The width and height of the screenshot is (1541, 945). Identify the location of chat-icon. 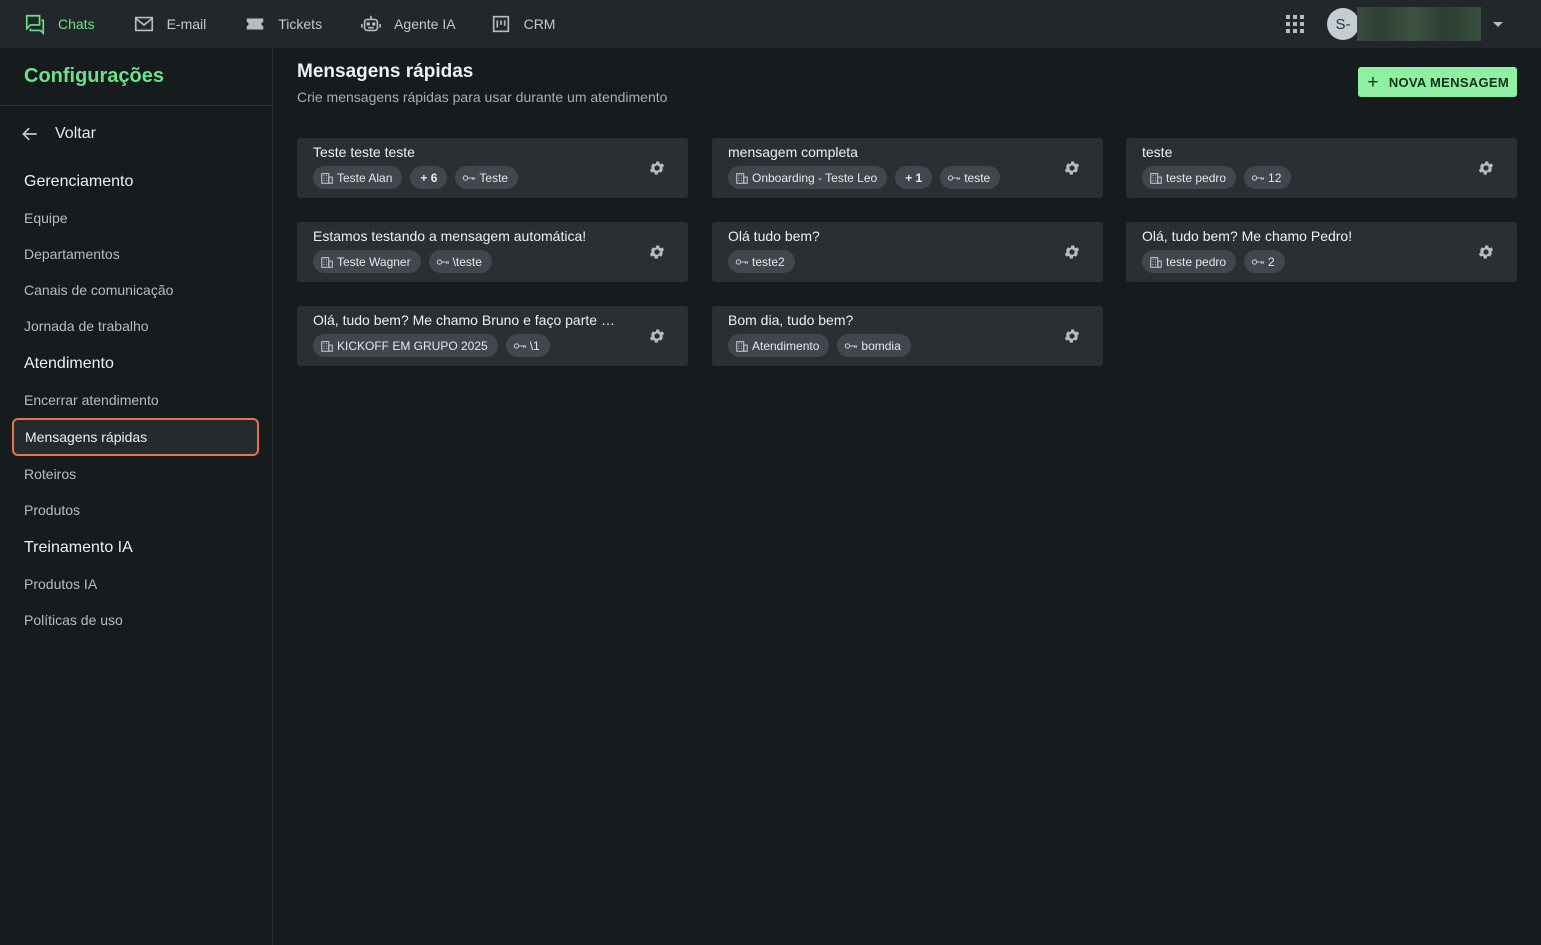
(35, 24).